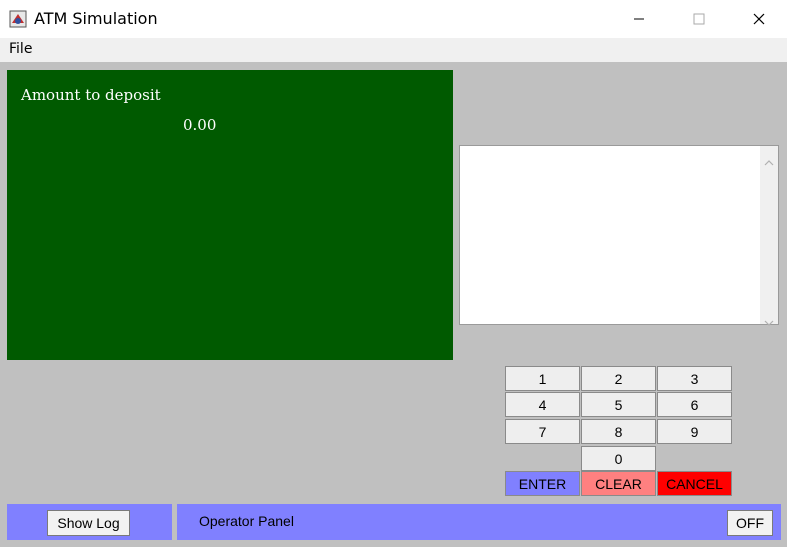  I want to click on minimize-icon, so click(639, 19).